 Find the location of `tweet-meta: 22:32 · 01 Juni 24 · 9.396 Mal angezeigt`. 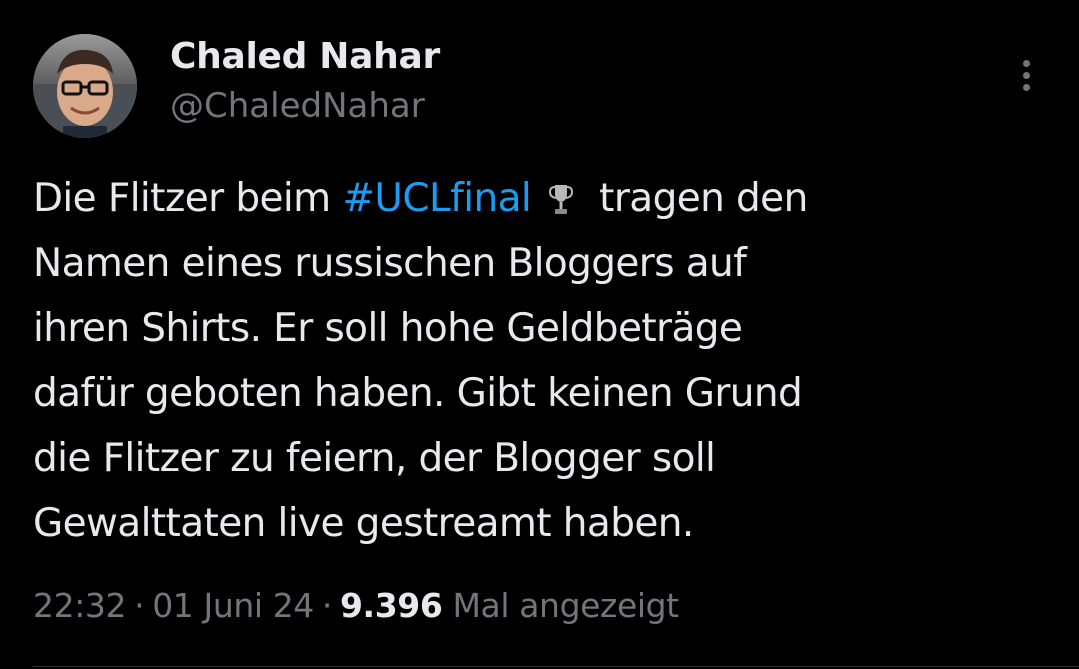

tweet-meta: 22:32 · 01 Juni 24 · 9.396 Mal angezeigt is located at coordinates (356, 605).